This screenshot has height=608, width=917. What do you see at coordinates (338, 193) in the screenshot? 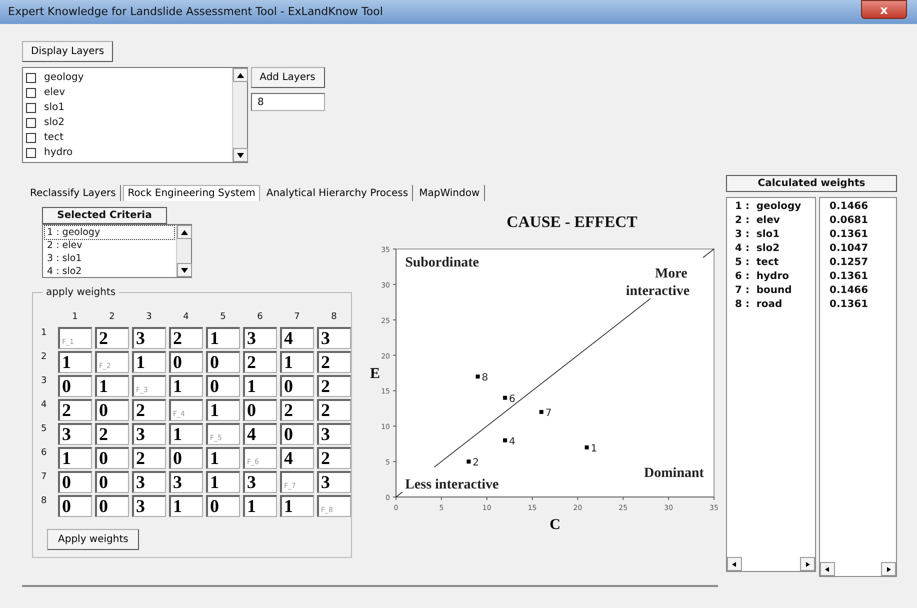
I see `tab: Analytical Hierarchy Process` at bounding box center [338, 193].